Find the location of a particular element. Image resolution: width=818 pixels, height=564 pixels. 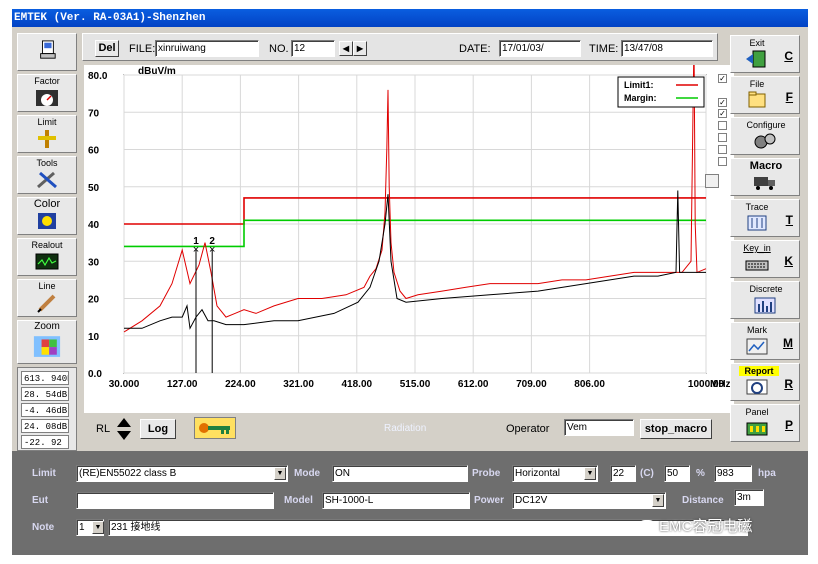

limit-dropdown-arrow: ▼ is located at coordinates (280, 473).